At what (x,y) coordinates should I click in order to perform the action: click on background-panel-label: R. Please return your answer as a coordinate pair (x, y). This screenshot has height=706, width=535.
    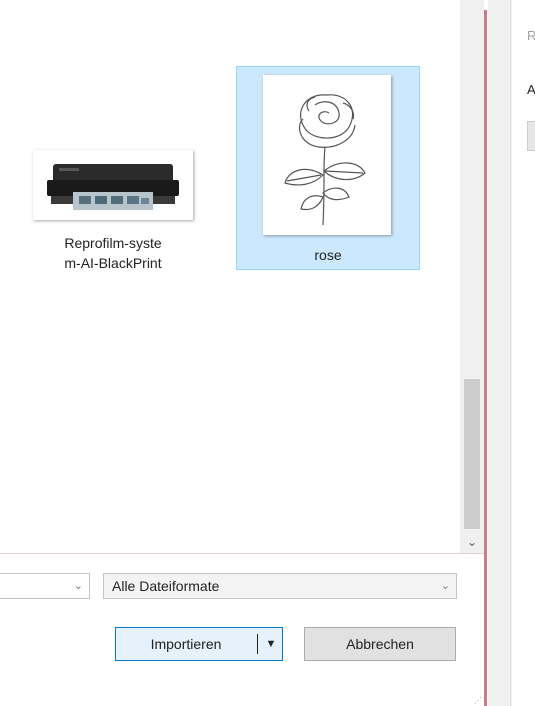
    Looking at the image, I should click on (531, 35).